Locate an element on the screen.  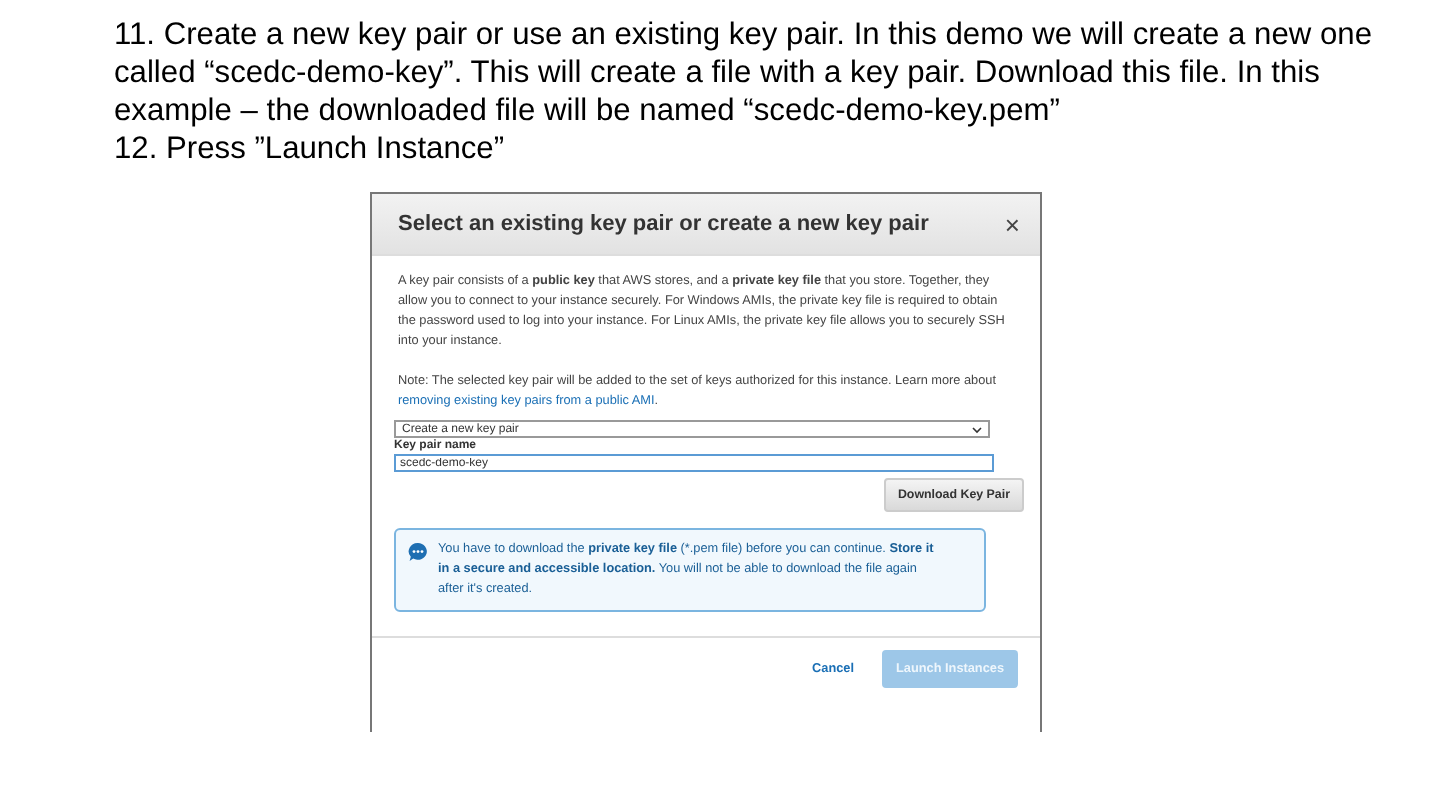
instruction-text: 11. Create a new key pair or use an existing key pair. In this demo we will create a new one called “scedc-demo-key”. This will create a file with a key pair. Download this file. In this example – the downloaded file will be named “scedc-demo-key.pem” is located at coordinates (744, 73).